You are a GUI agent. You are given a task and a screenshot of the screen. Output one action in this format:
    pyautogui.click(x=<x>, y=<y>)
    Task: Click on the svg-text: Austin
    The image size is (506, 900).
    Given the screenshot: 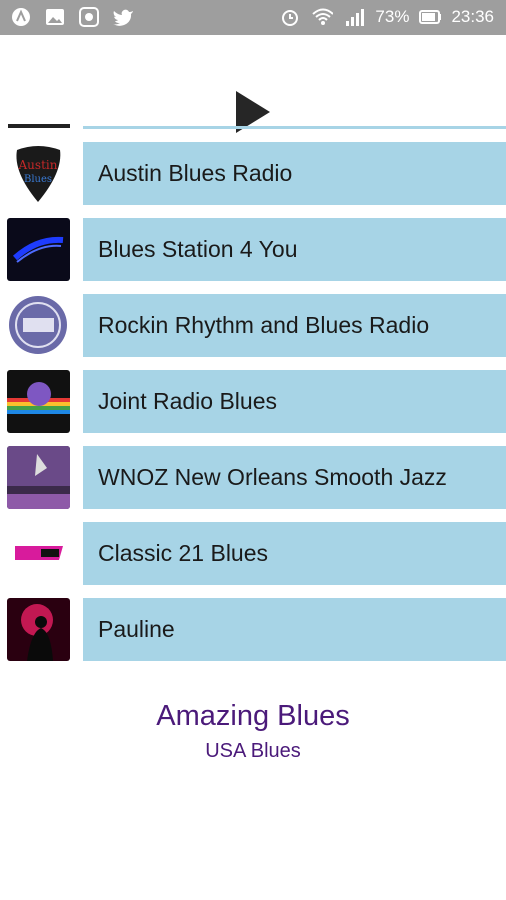 What is the action you would take?
    pyautogui.click(x=38, y=165)
    